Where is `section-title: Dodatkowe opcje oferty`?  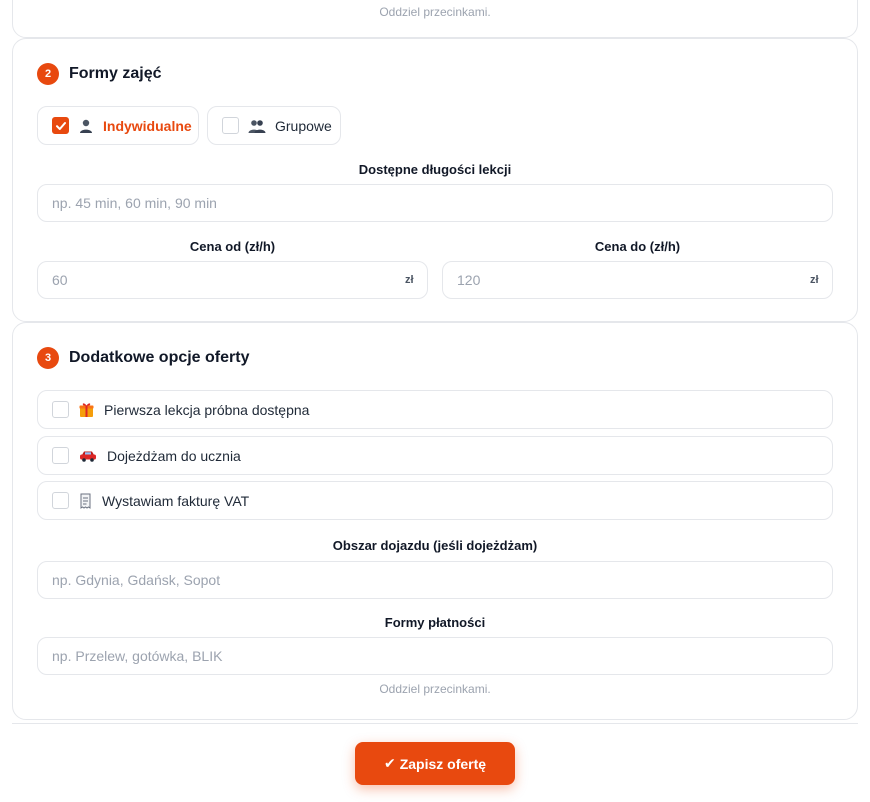 section-title: Dodatkowe opcje oferty is located at coordinates (159, 357).